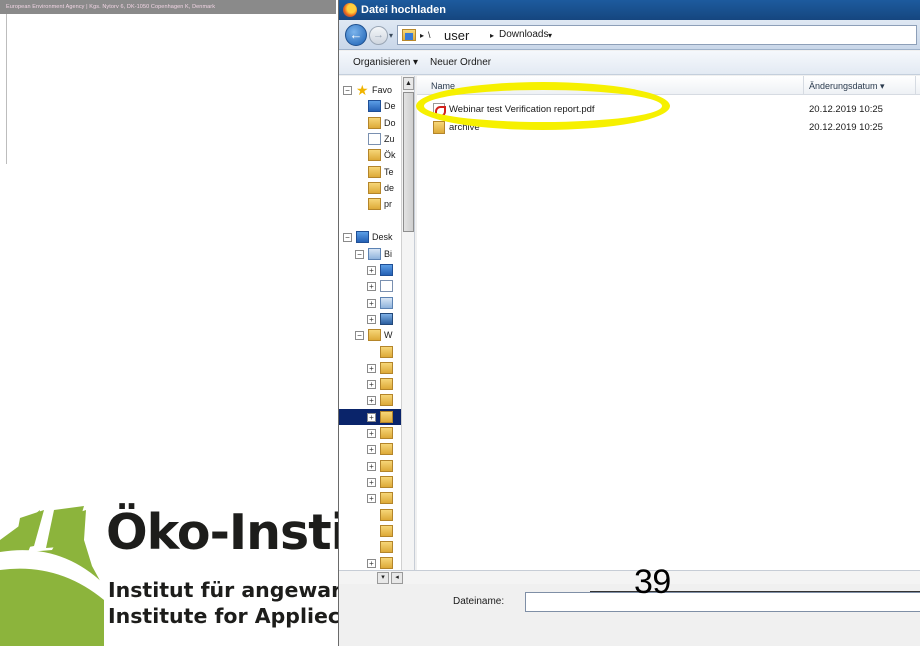 The width and height of the screenshot is (920, 646). Describe the element at coordinates (226, 532) in the screenshot. I see `logo-name: Öko-Insti` at that location.